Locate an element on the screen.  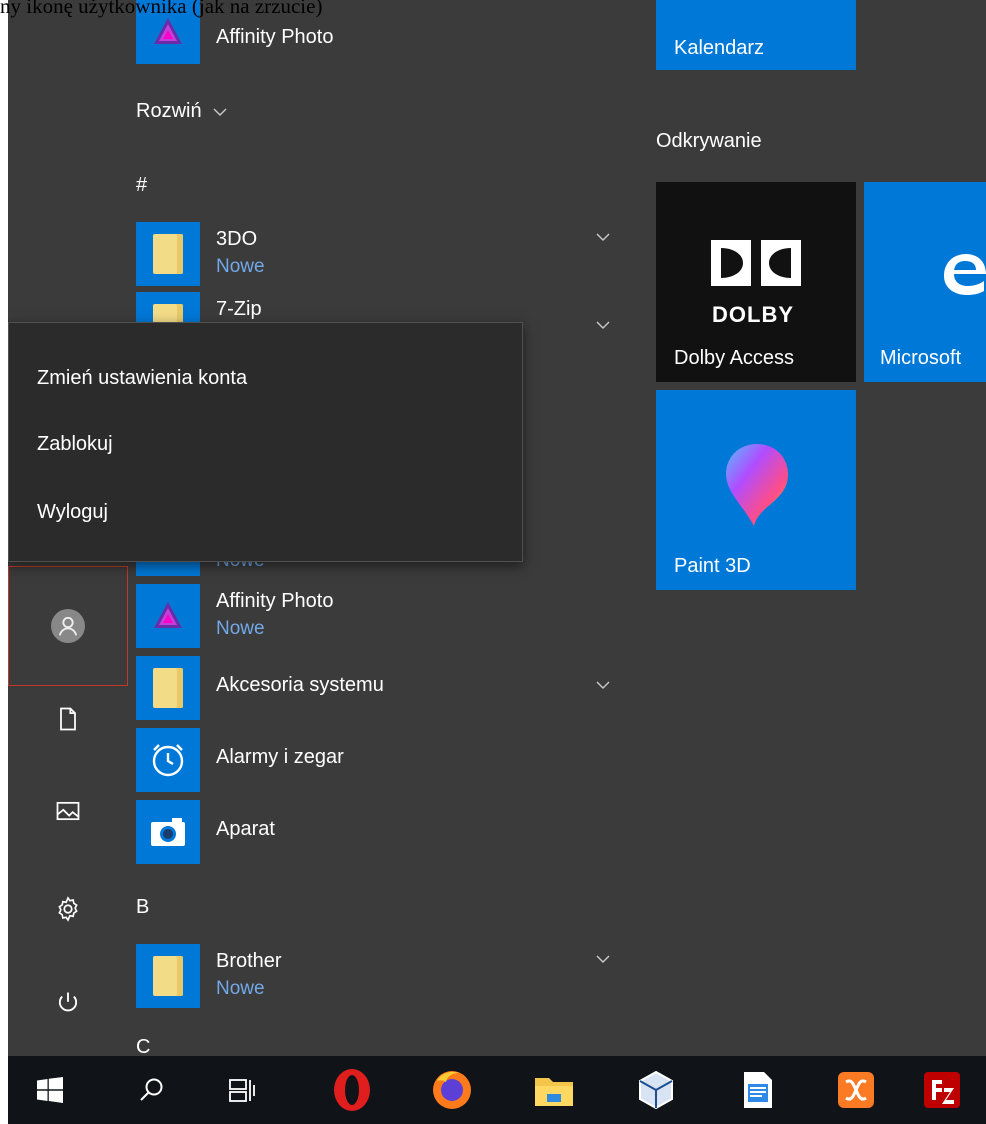
filezilla-button is located at coordinates (942, 1090).